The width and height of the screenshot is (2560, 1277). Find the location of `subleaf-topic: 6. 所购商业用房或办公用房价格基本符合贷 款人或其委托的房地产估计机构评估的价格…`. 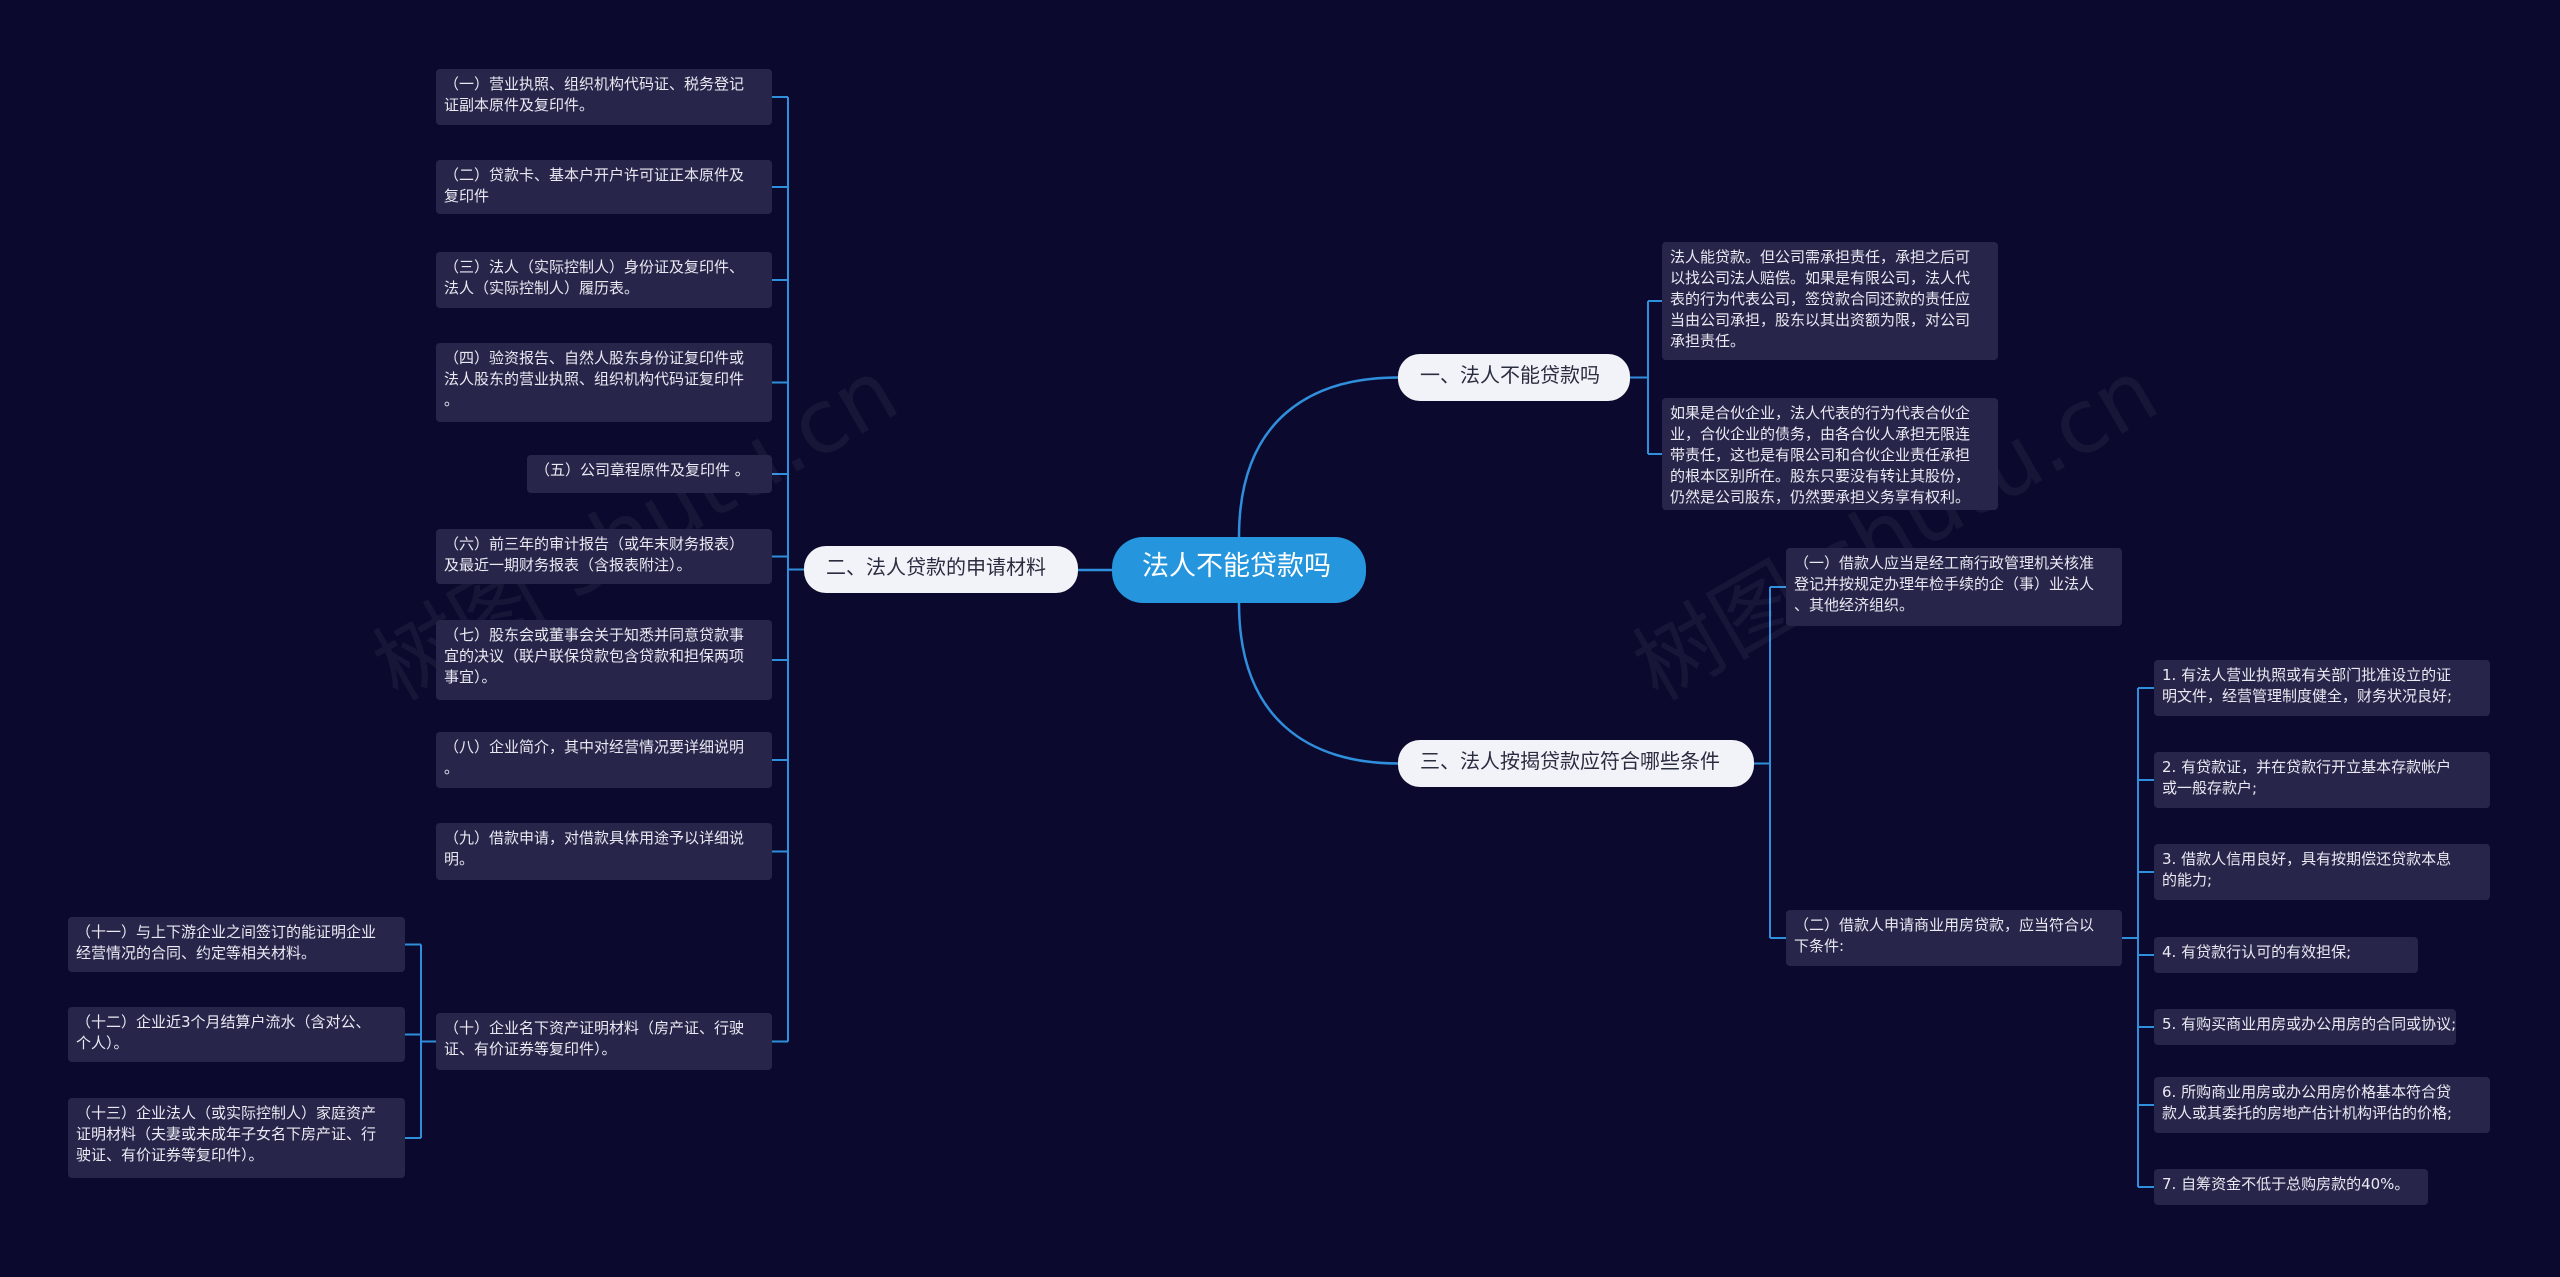

subleaf-topic: 6. 所购商业用房或办公用房价格基本符合贷 款人或其委托的房地产估计机构评估的价格… is located at coordinates (2322, 1105).